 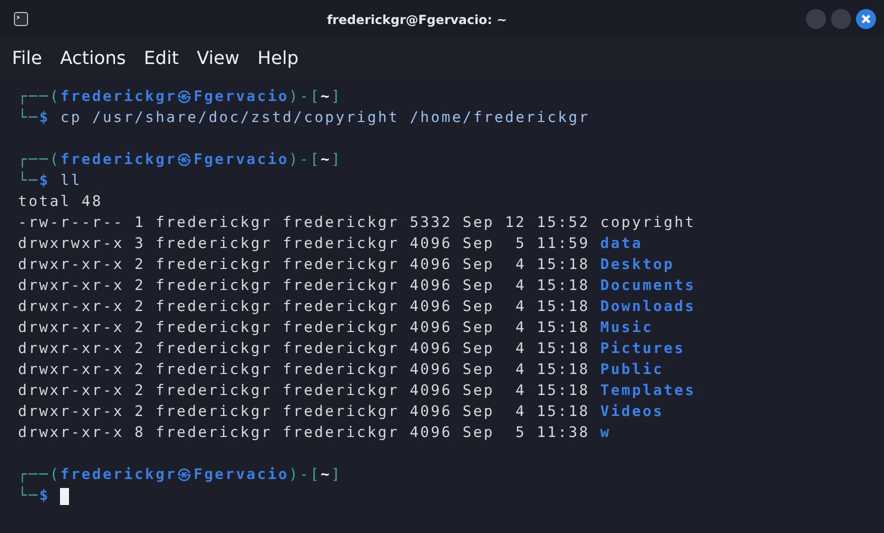 What do you see at coordinates (866, 19) in the screenshot?
I see `close-button` at bounding box center [866, 19].